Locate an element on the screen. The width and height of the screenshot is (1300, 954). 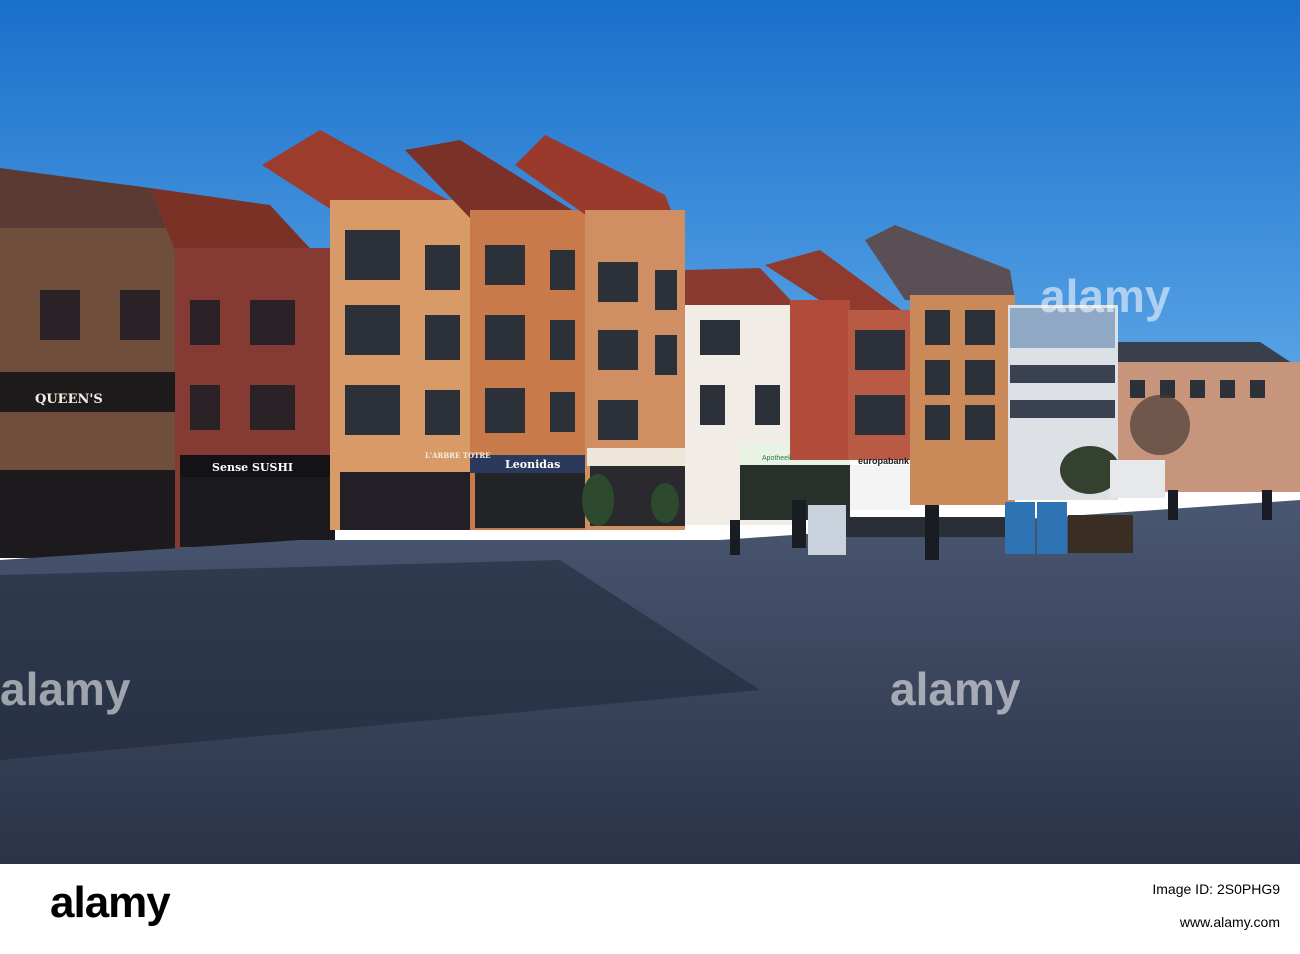
watermark-center: alamy is located at coordinates (955, 689).